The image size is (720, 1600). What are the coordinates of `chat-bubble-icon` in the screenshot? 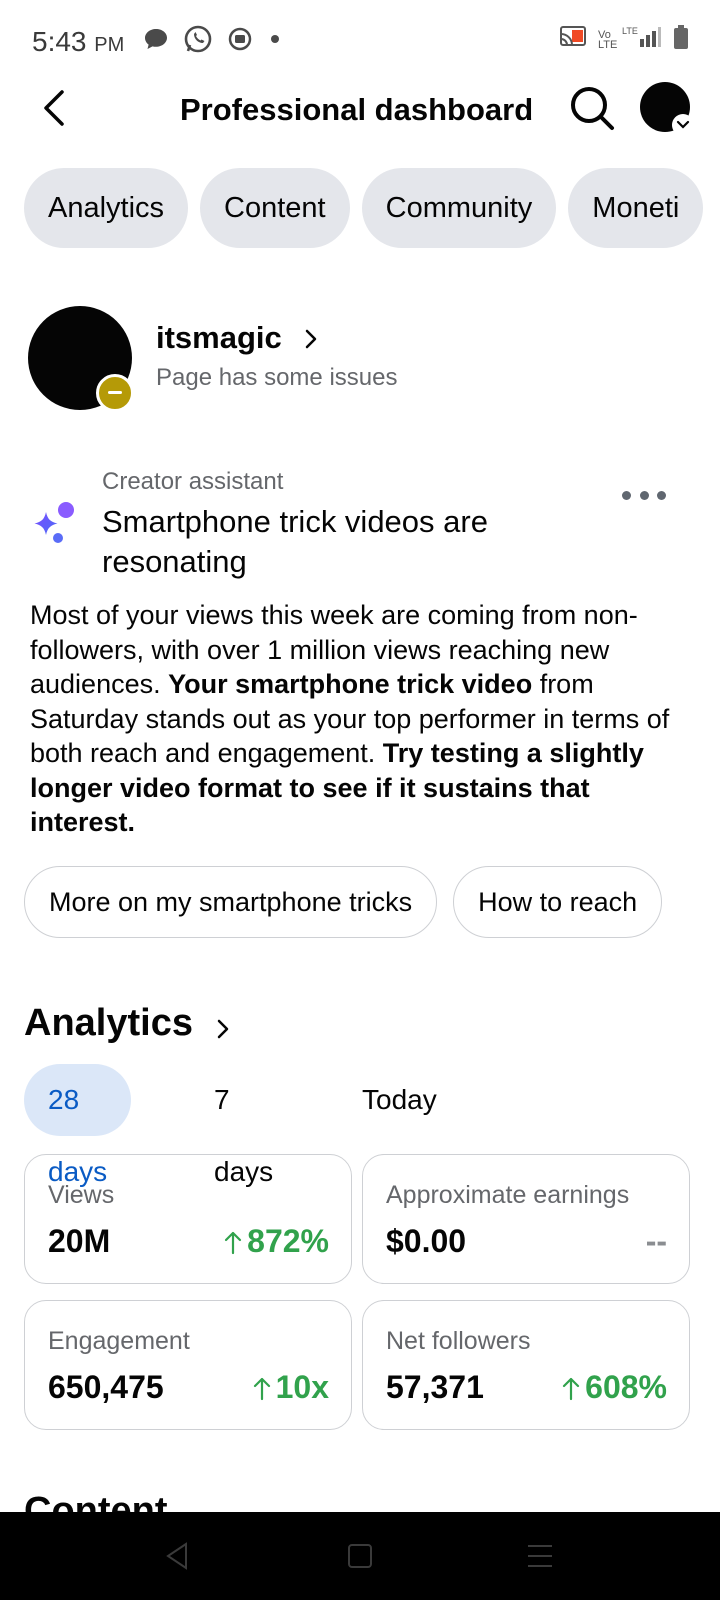 It's located at (156, 41).